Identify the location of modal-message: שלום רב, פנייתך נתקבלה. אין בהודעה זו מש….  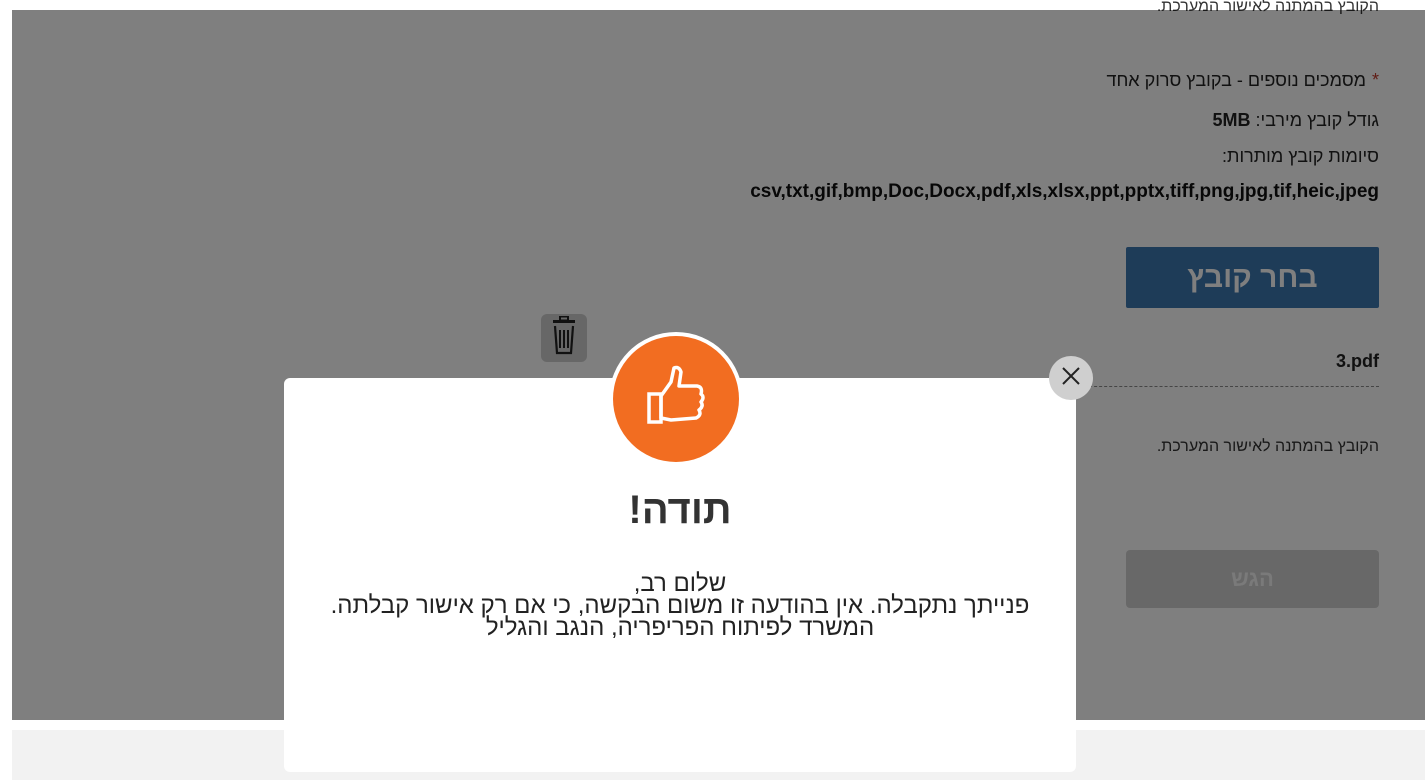
(680, 606).